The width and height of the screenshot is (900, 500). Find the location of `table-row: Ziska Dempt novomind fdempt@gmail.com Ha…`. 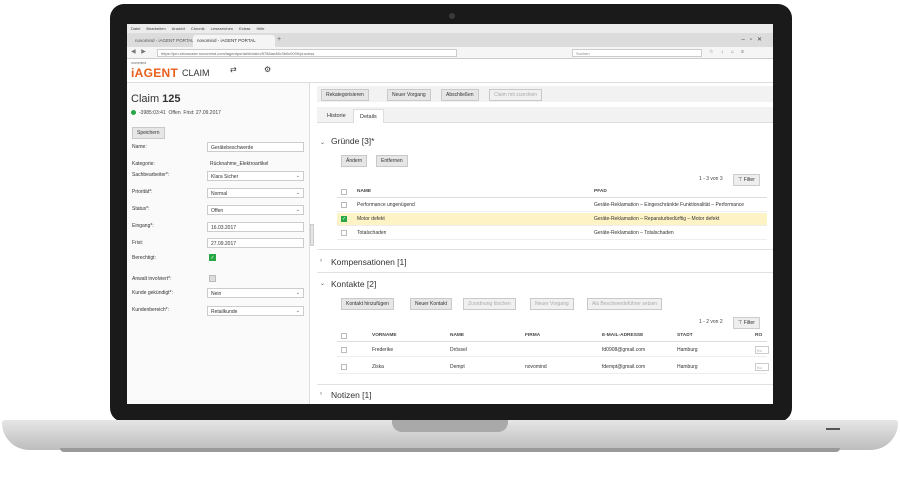

table-row: Ziska Dempt novomind fdempt@gmail.com Ha… is located at coordinates (552, 367).